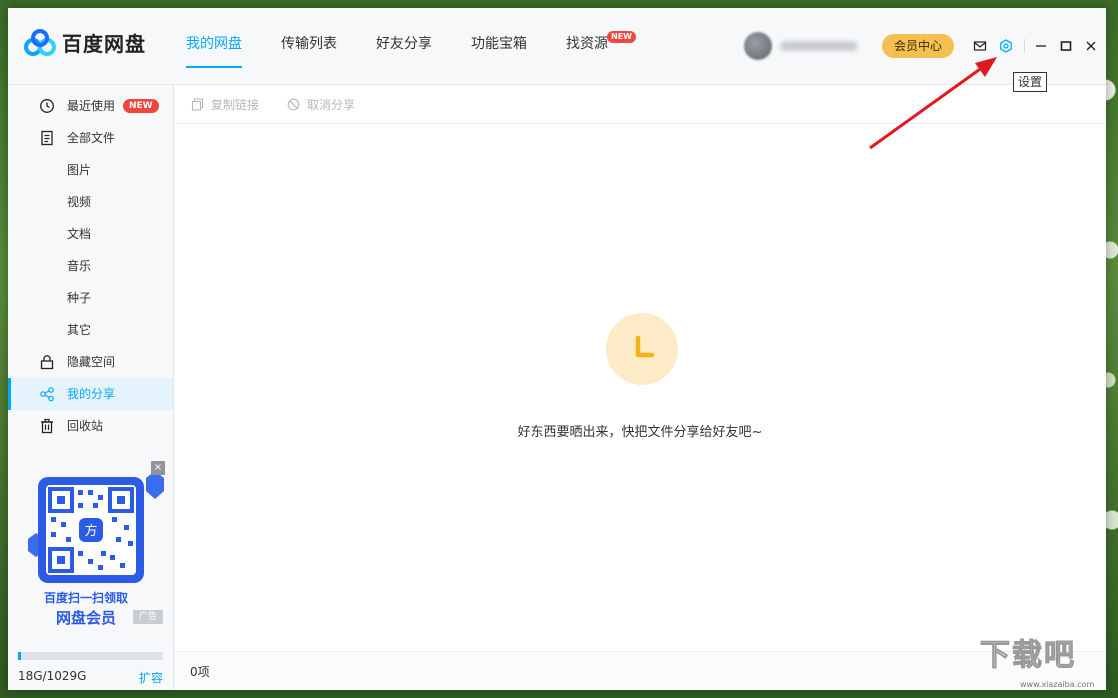  I want to click on sidebar-item-music: 音乐, so click(90, 266).